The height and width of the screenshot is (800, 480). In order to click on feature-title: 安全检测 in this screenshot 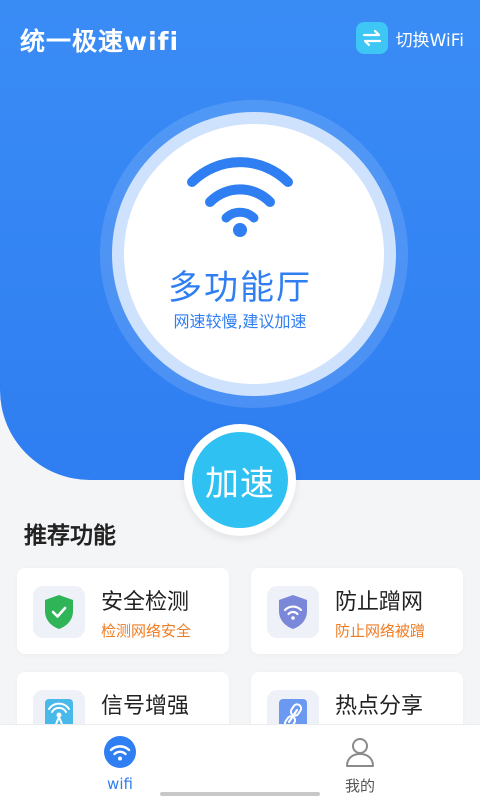, I will do `click(145, 602)`.